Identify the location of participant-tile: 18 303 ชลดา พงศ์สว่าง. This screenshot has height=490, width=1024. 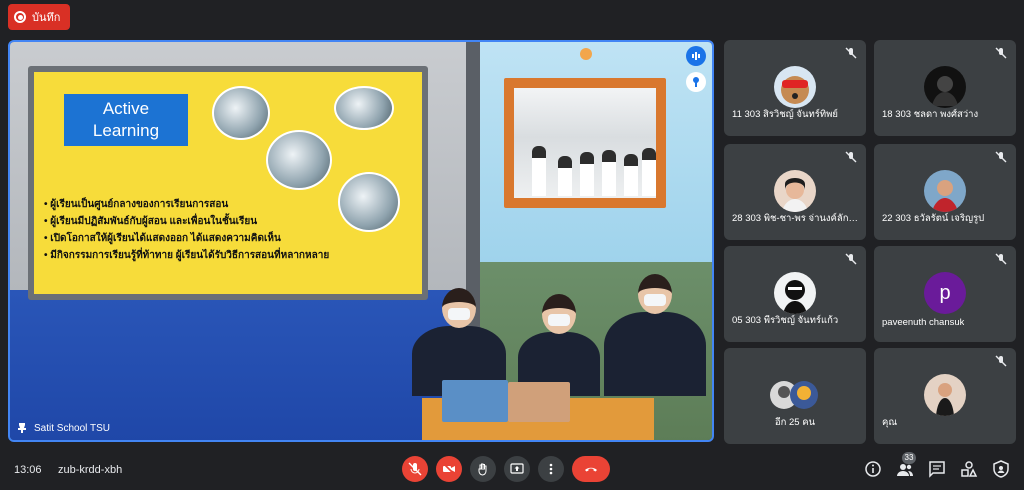
(945, 88).